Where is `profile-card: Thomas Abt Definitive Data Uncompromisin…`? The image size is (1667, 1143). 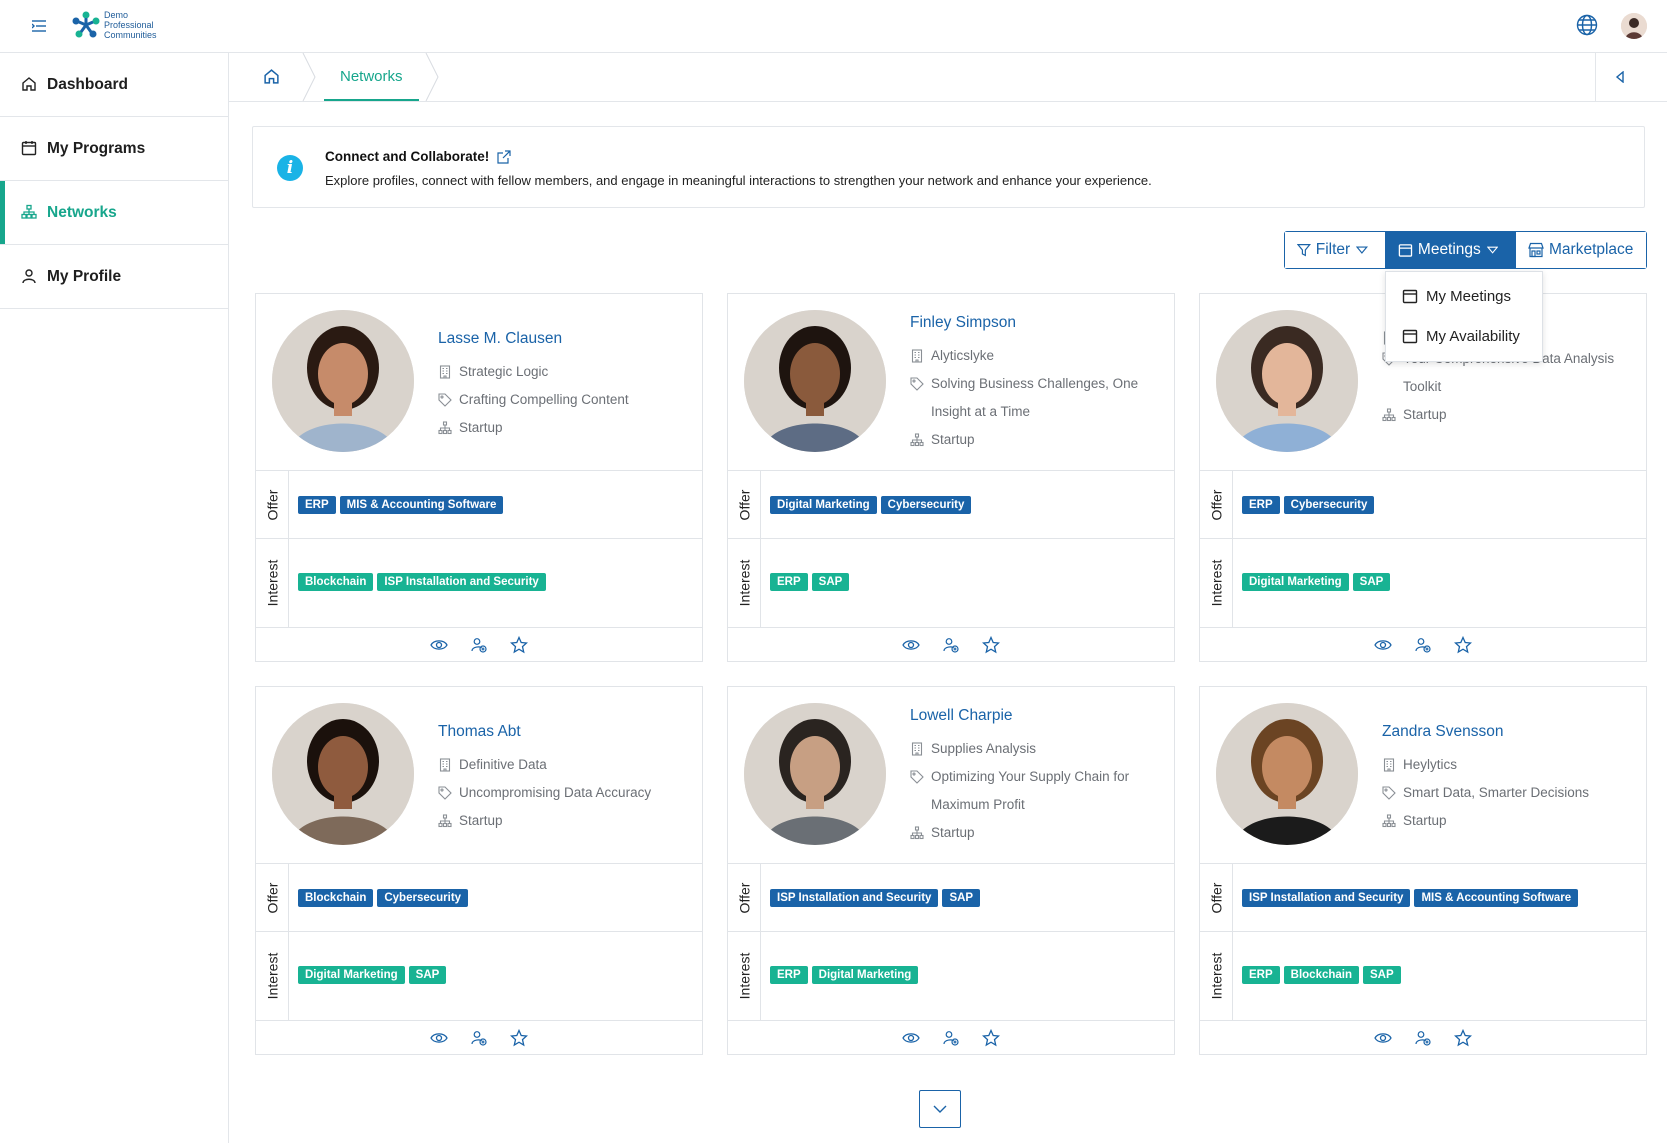
profile-card: Thomas Abt Definitive Data Uncompromisin… is located at coordinates (479, 870).